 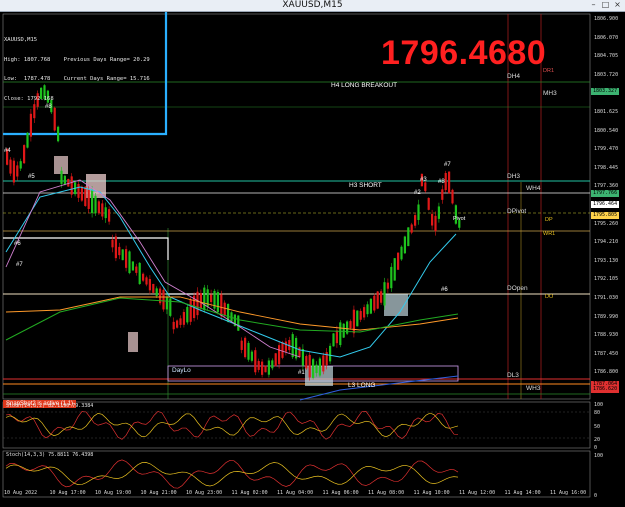 I want to click on level-label-wh4: WH4, so click(x=533, y=188).